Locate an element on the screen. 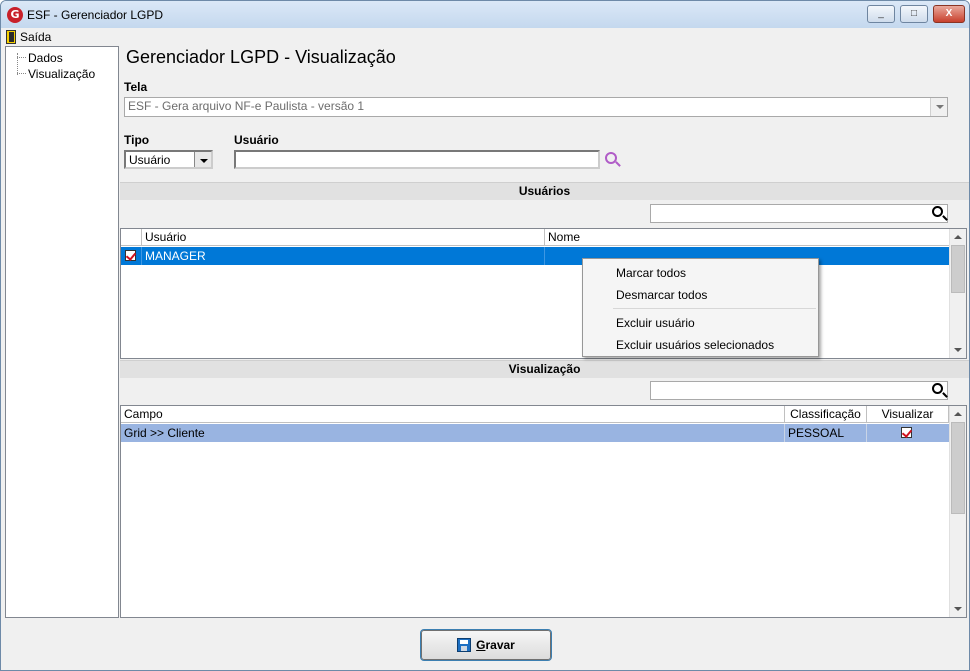  grid-header-check is located at coordinates (131, 237).